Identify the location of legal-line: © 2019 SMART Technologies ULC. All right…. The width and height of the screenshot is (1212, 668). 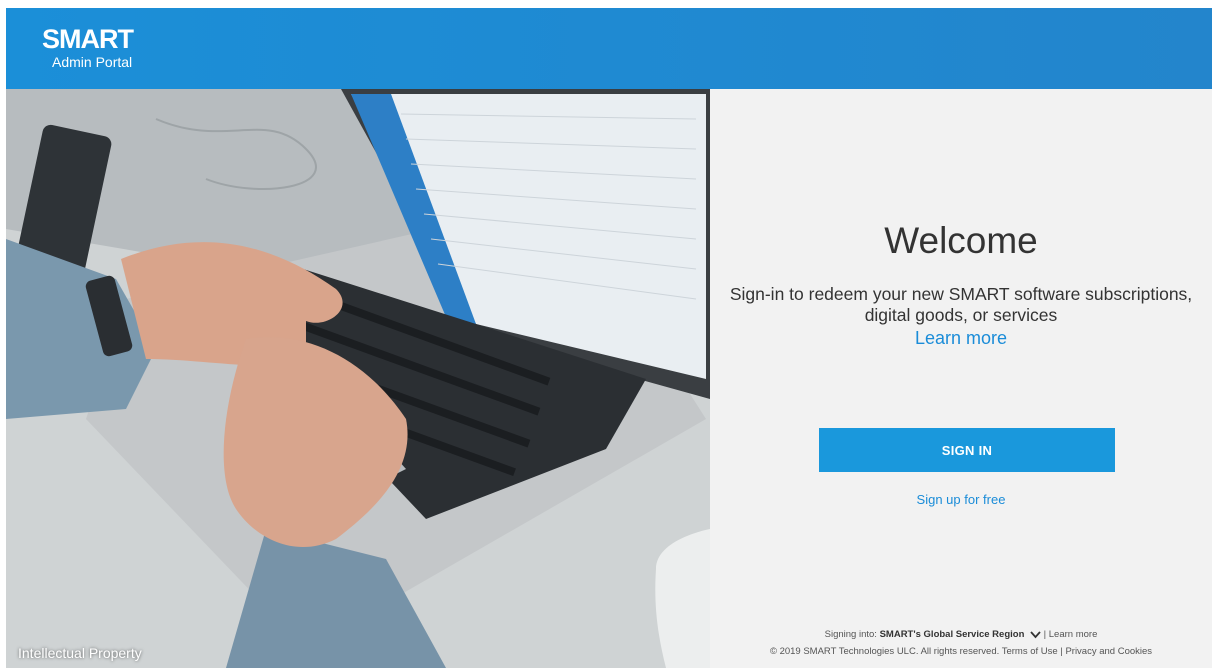
(961, 651).